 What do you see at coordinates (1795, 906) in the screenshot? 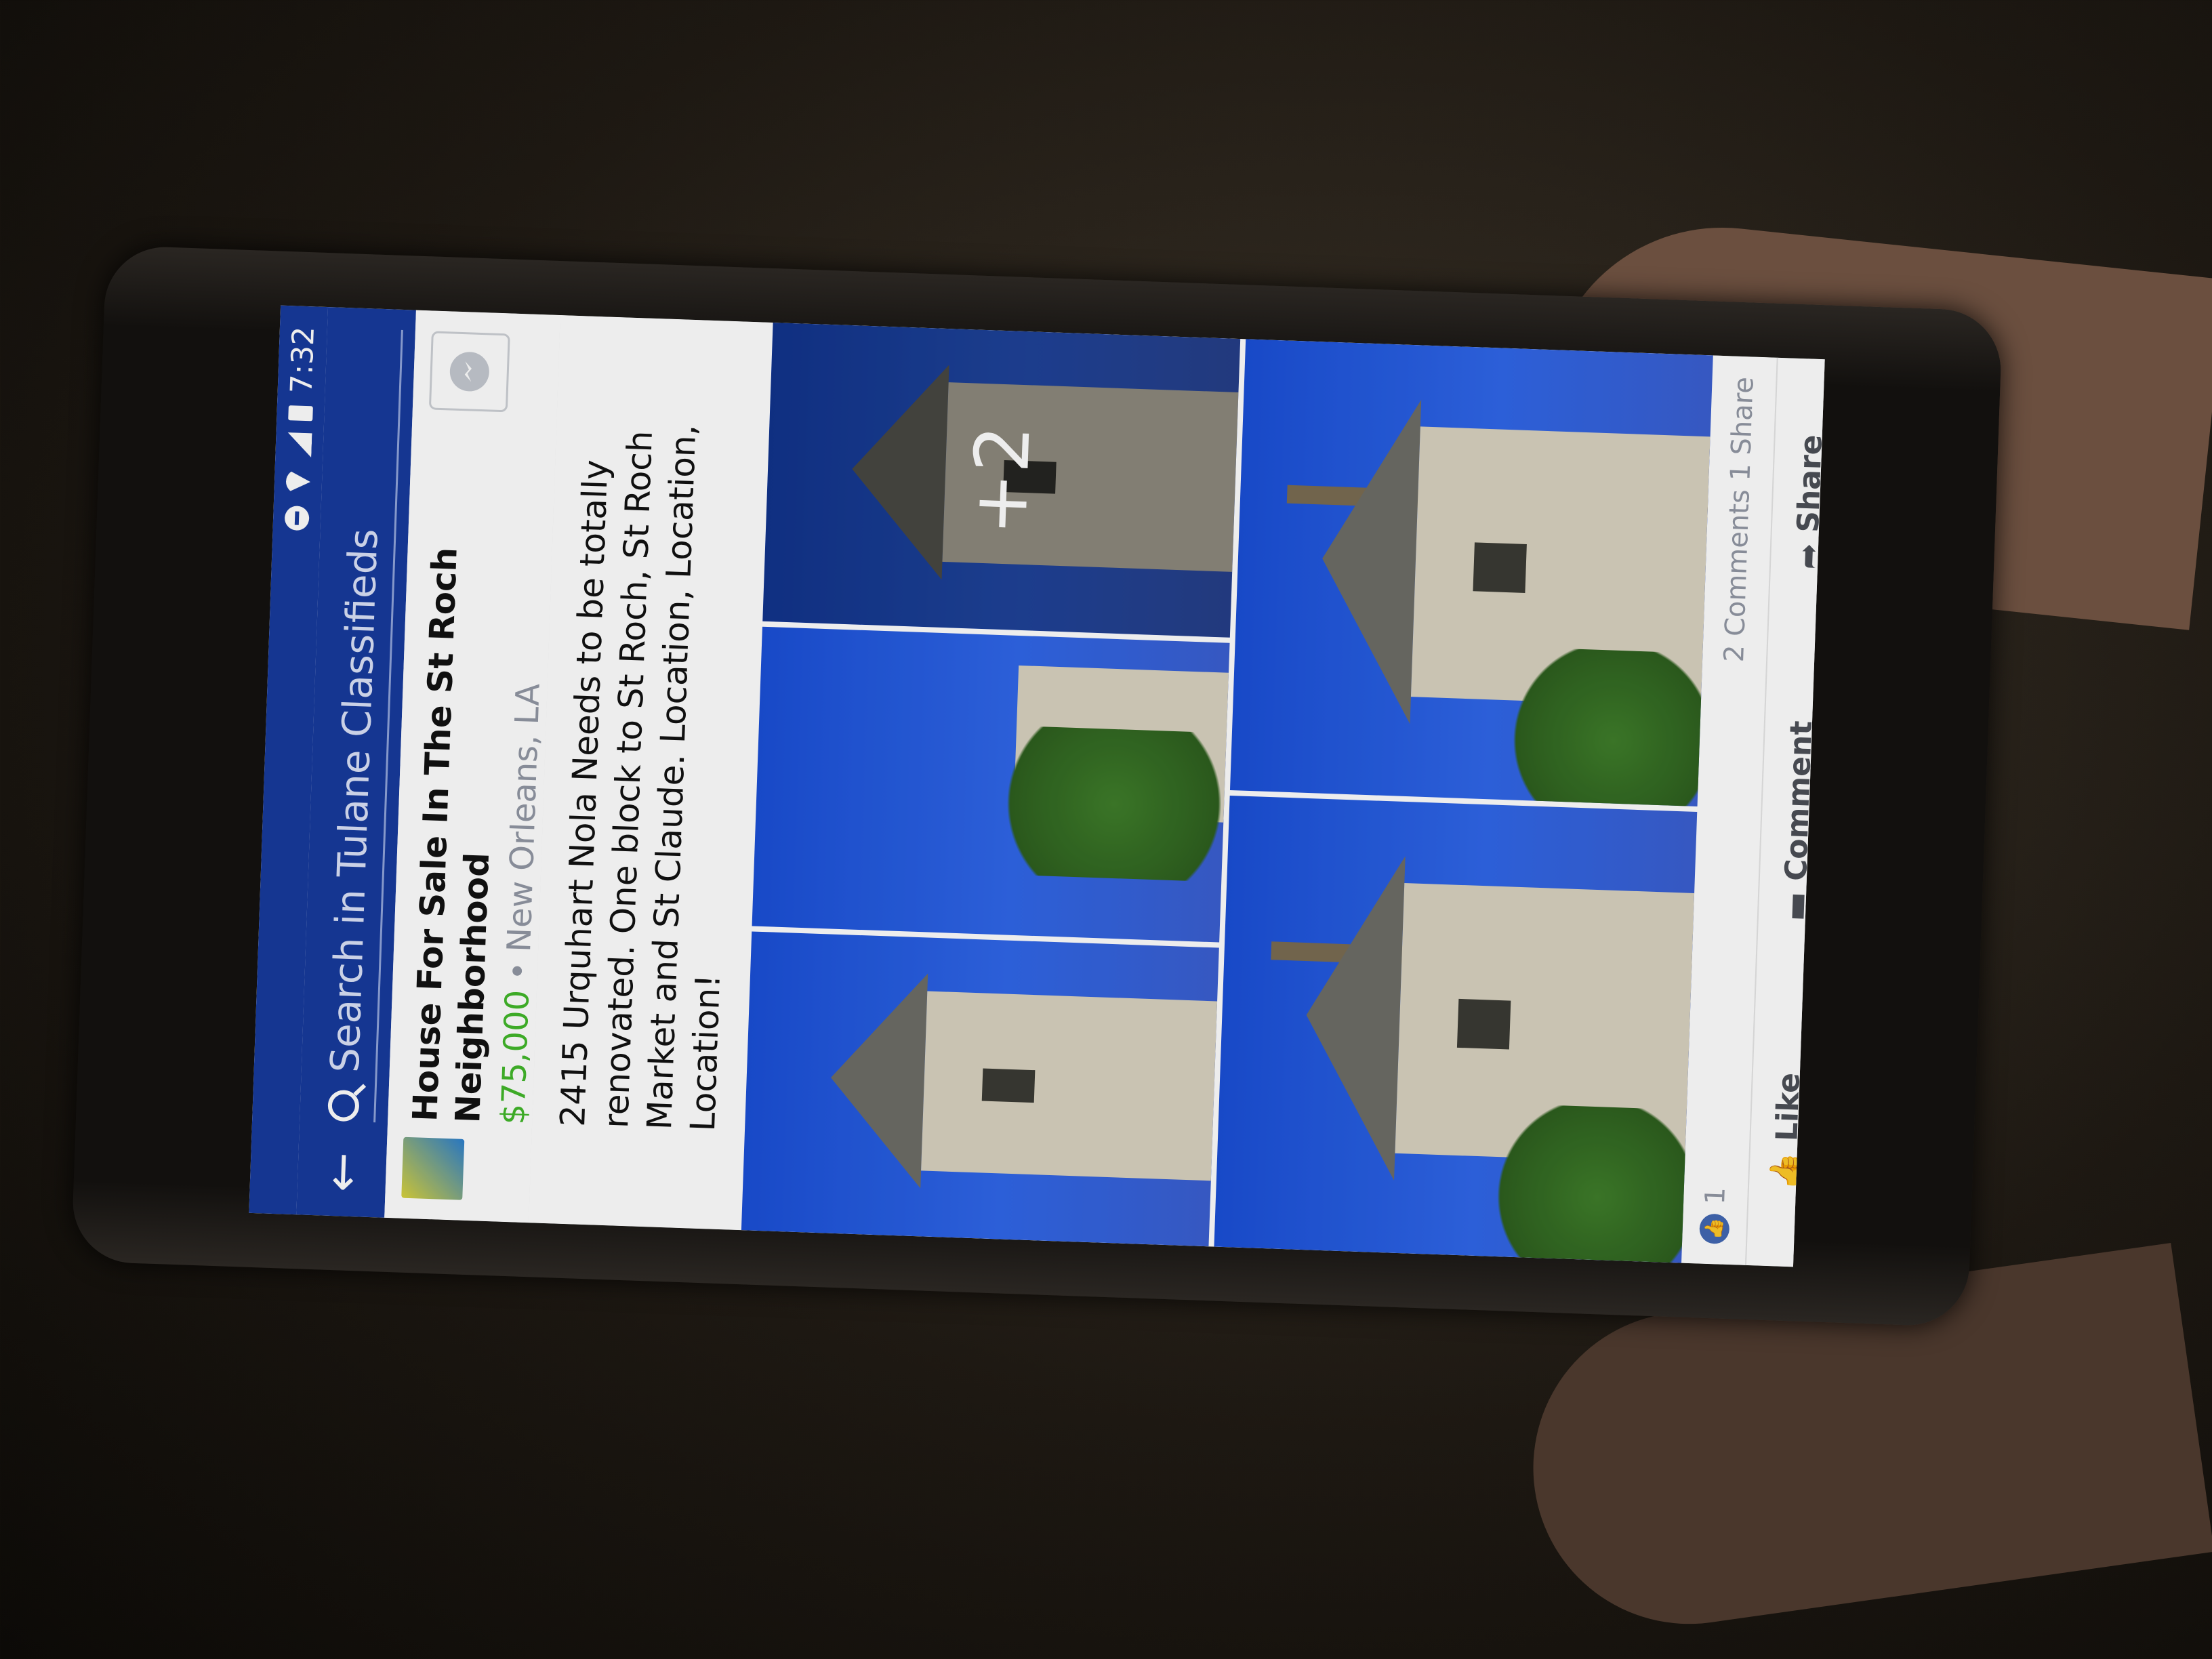
I see `comment-icon: ▬` at bounding box center [1795, 906].